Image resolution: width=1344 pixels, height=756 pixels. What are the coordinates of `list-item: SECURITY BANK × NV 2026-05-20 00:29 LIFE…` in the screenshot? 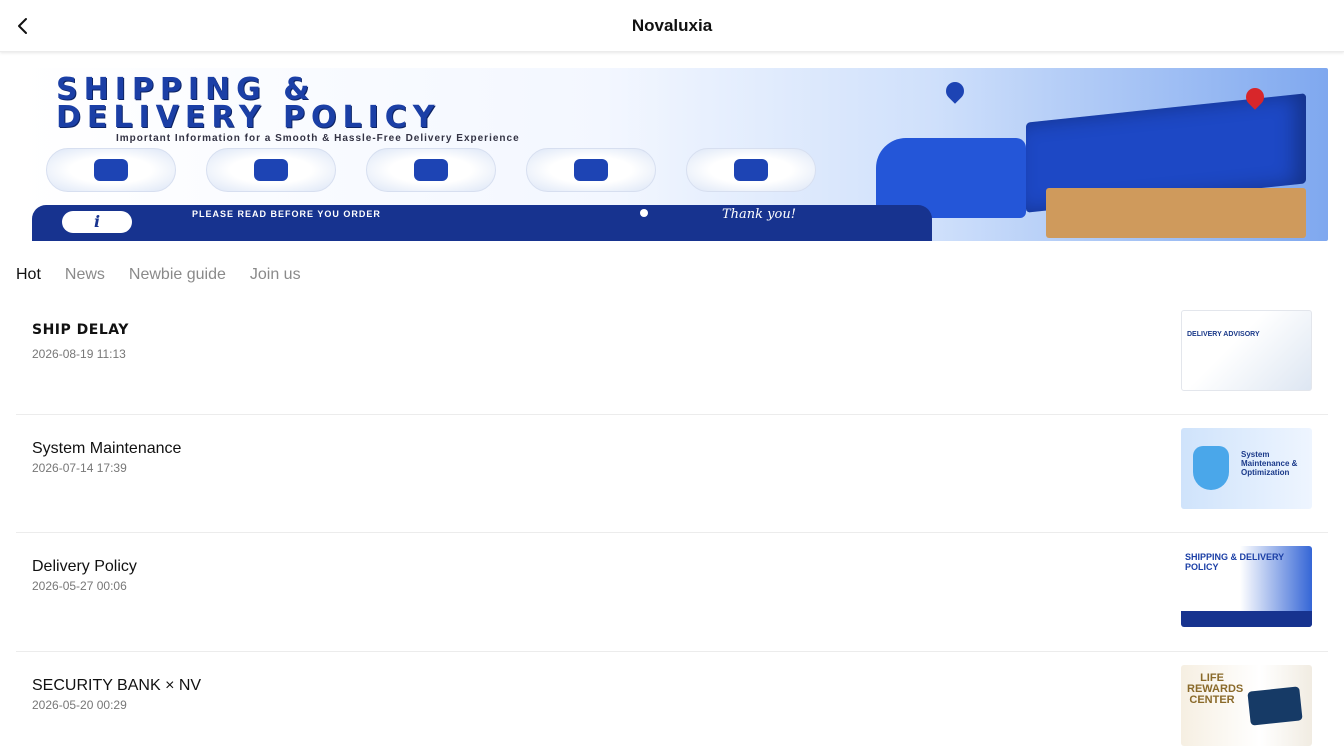 It's located at (672, 704).